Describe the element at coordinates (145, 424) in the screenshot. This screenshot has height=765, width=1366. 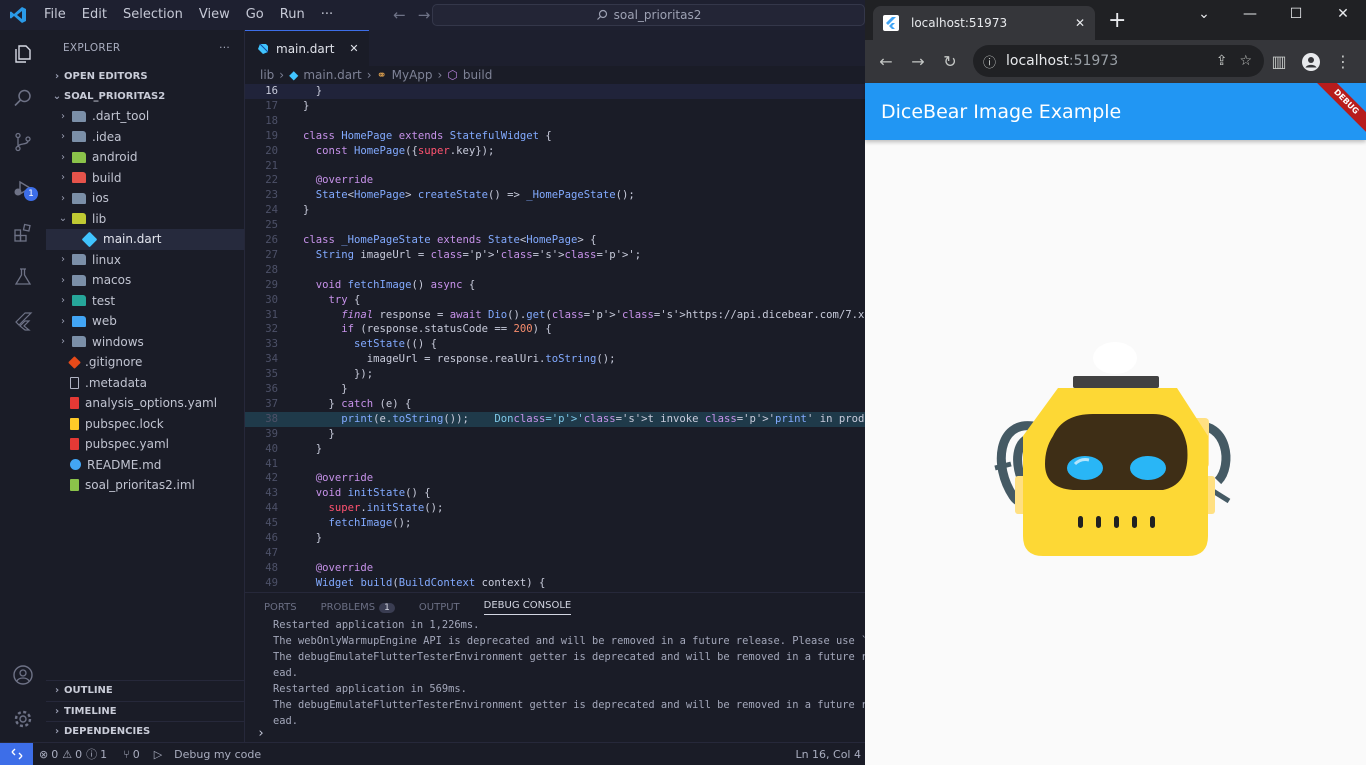
I see `tree-item: pubspec.lock` at that location.